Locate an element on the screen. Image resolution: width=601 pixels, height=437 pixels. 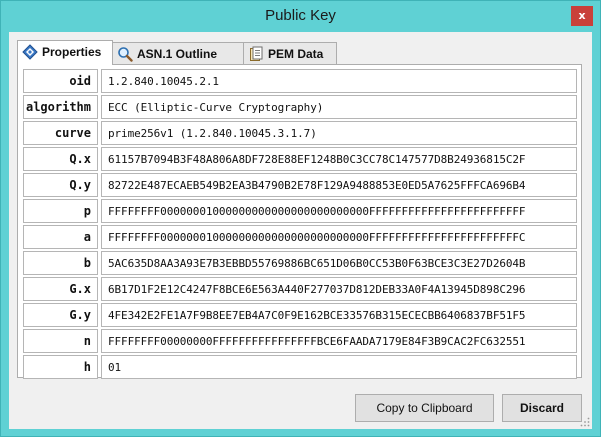
property-key: Q.y is located at coordinates (60, 185).